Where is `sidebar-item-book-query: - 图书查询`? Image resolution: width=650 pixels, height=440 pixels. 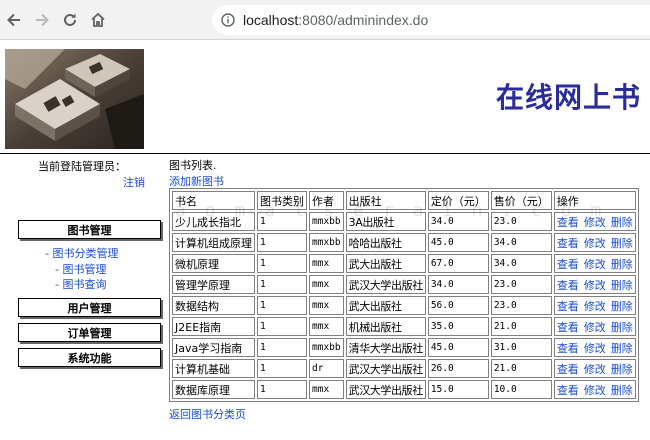
sidebar-item-book-query: - 图书查询 is located at coordinates (80, 284).